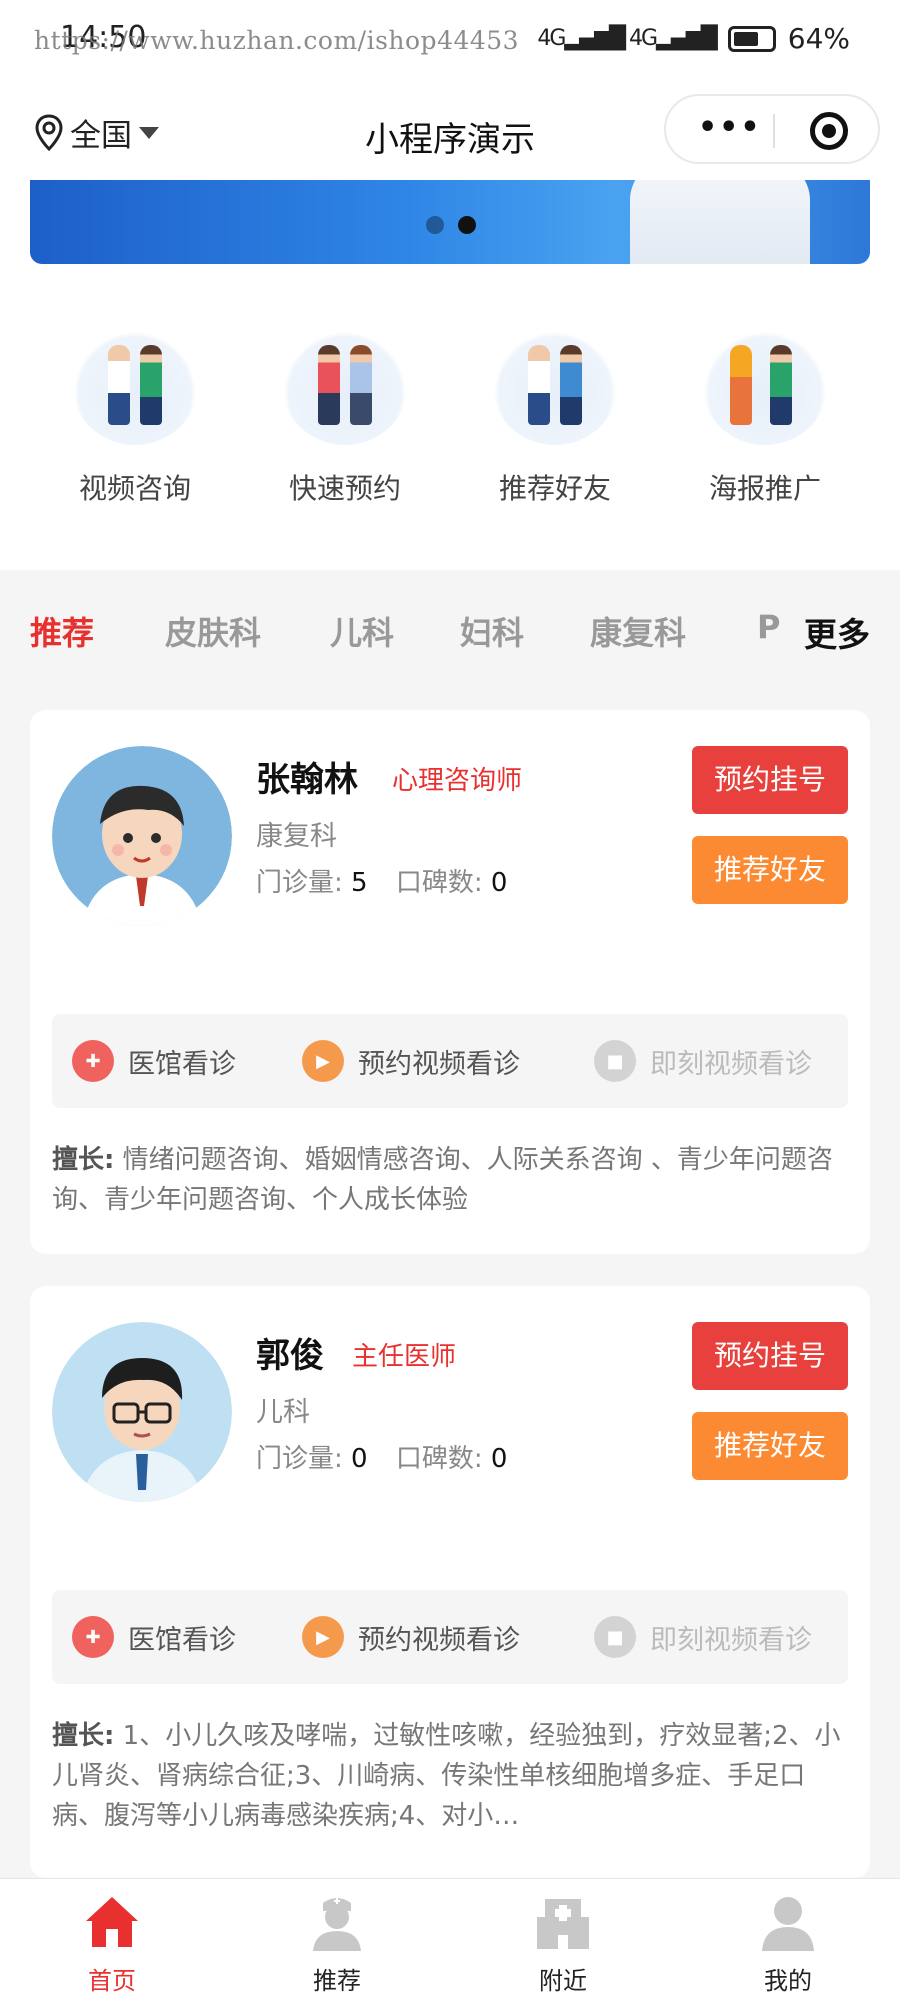 This screenshot has height=2000, width=900. Describe the element at coordinates (391, 1456) in the screenshot. I see `doctor-stats: 门诊量: 0 口碑数: 0` at that location.